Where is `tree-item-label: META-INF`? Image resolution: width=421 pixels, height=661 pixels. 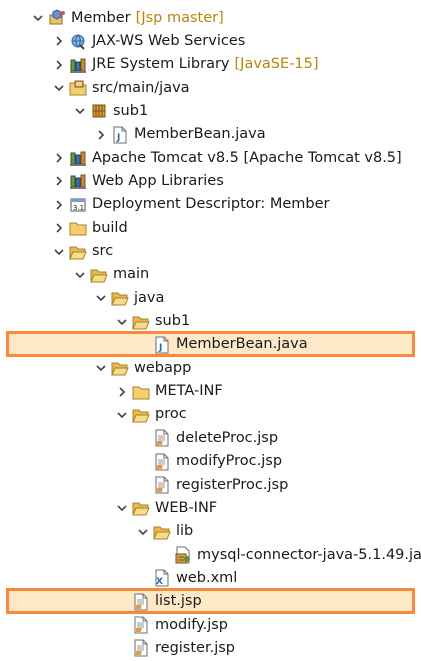 tree-item-label: META-INF is located at coordinates (189, 391).